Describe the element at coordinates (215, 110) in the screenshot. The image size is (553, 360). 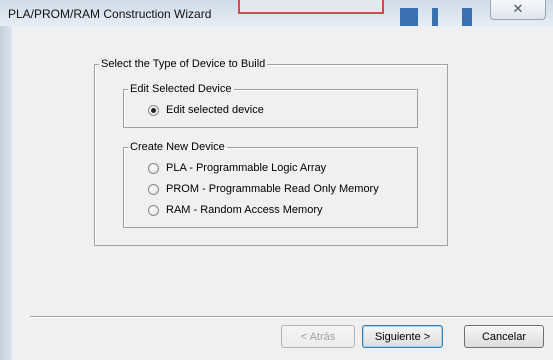
I see `edit-selected-device-label: Edit selected device` at that location.